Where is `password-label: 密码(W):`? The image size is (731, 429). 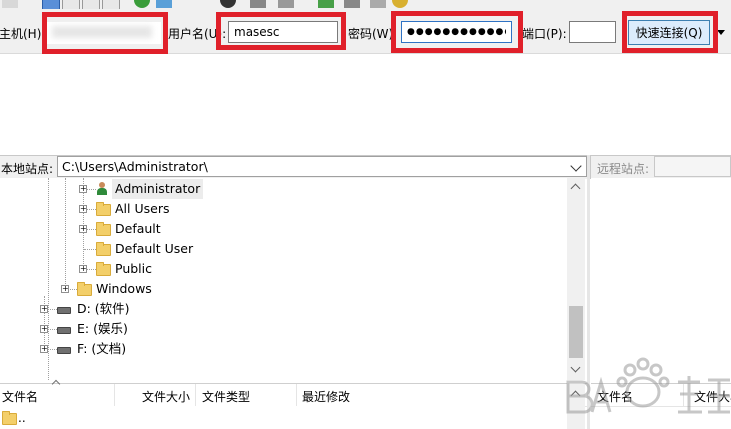
password-label: 密码(W): is located at coordinates (373, 34).